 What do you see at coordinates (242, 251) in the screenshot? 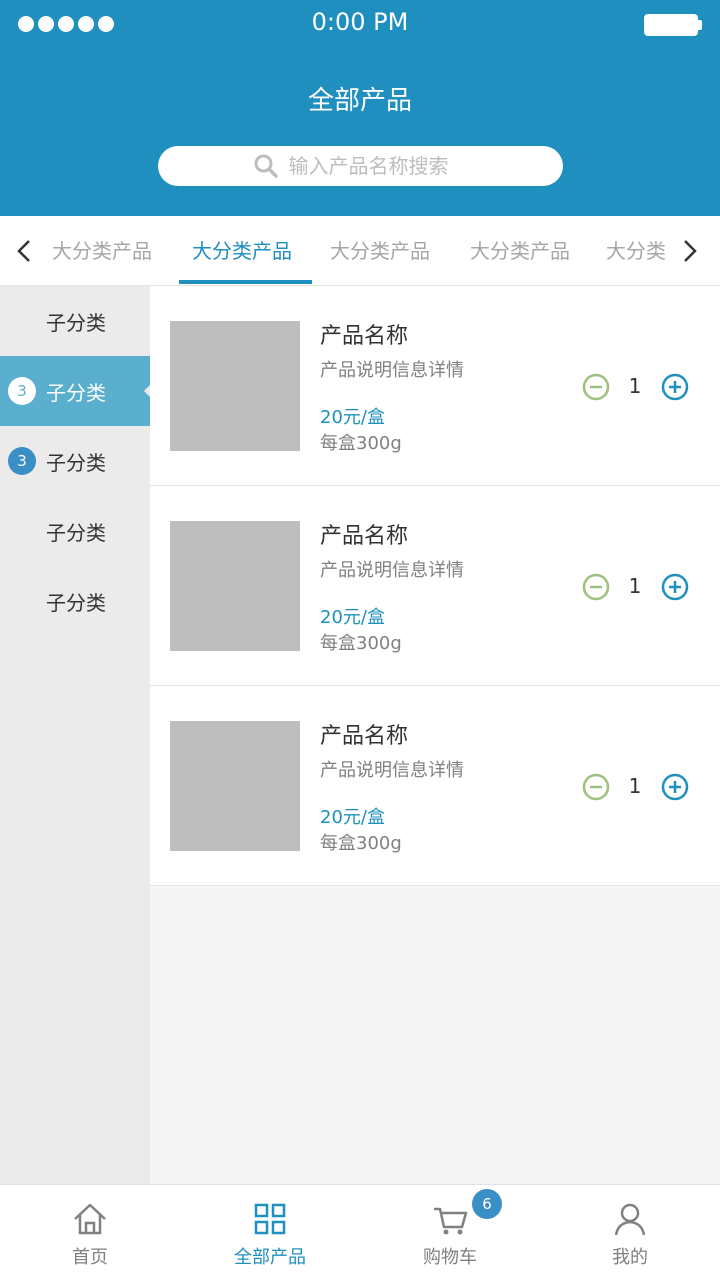
I see `category-tab-active: 大分类产品` at bounding box center [242, 251].